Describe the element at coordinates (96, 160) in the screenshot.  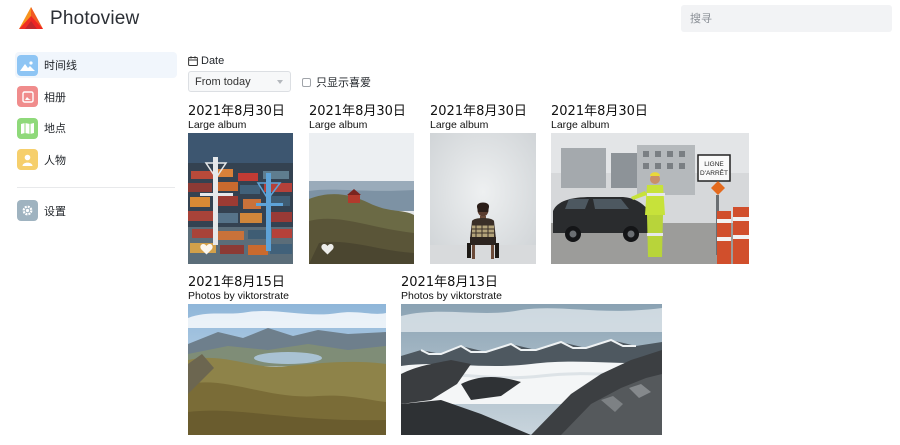
I see `sidebar-item-people: 人物` at that location.